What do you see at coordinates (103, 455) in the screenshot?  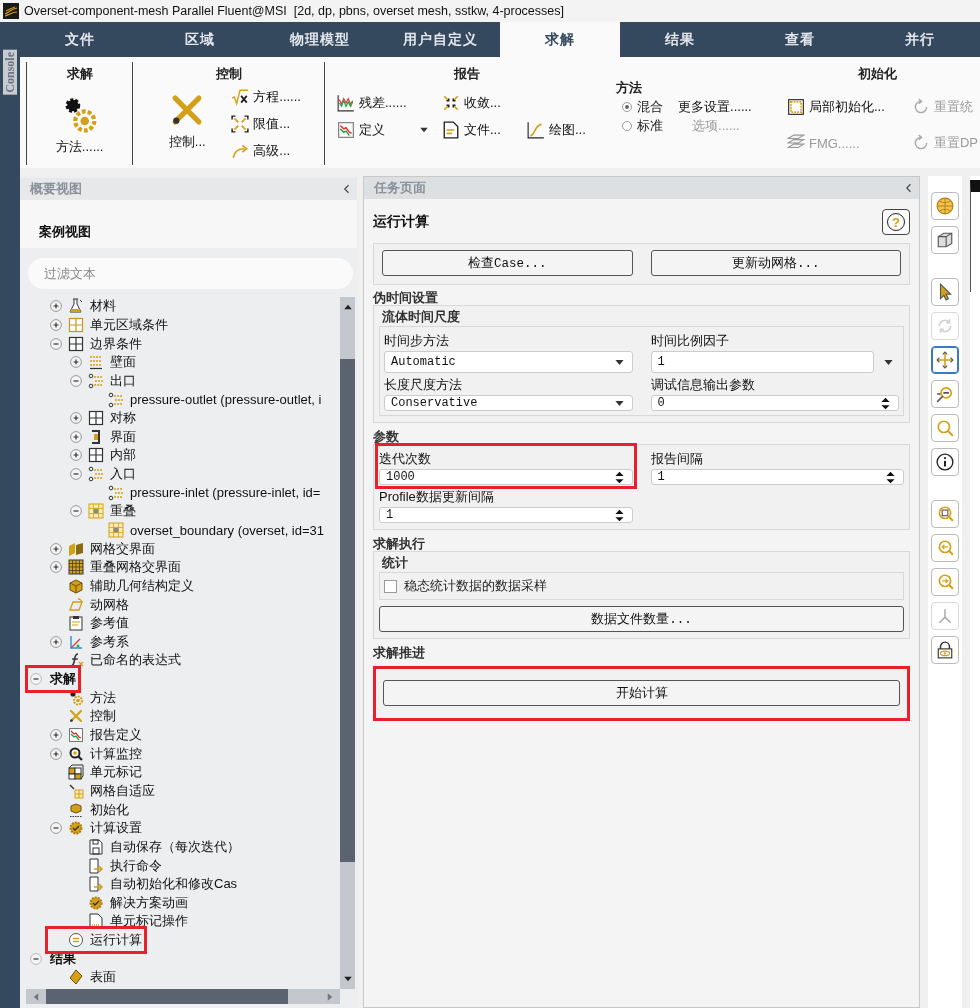 I see `tree-item: 内部` at bounding box center [103, 455].